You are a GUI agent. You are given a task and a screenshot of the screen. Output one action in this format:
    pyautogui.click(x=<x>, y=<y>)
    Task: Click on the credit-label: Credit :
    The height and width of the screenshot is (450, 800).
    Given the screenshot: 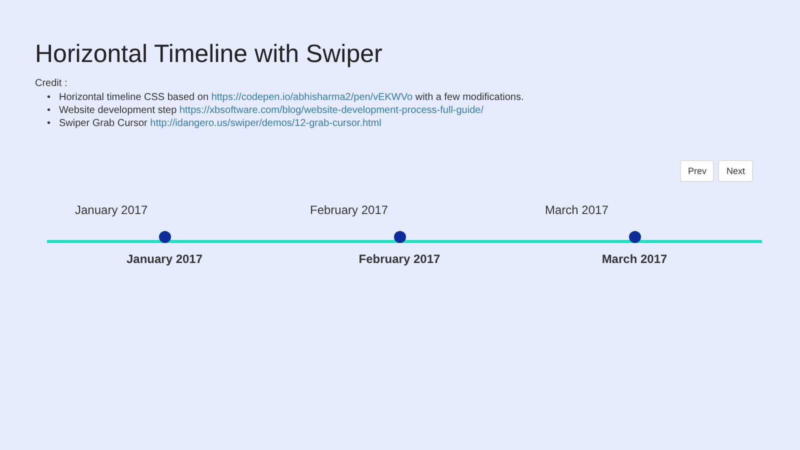 What is the action you would take?
    pyautogui.click(x=51, y=83)
    